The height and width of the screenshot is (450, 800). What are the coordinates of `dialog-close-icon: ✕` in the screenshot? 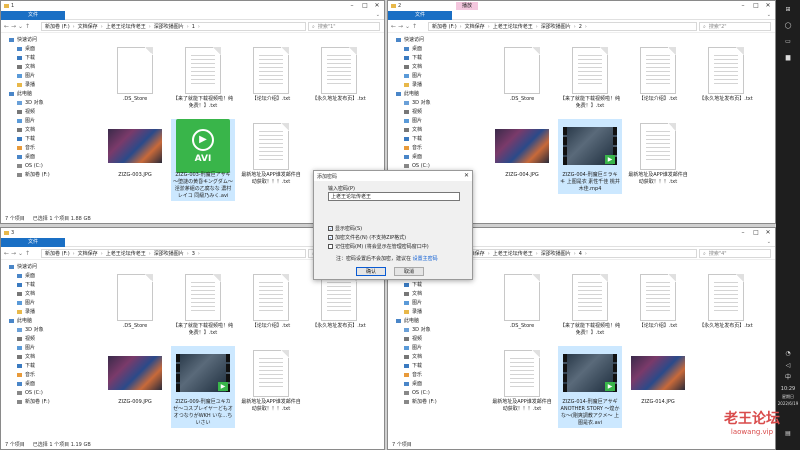 It's located at (466, 175).